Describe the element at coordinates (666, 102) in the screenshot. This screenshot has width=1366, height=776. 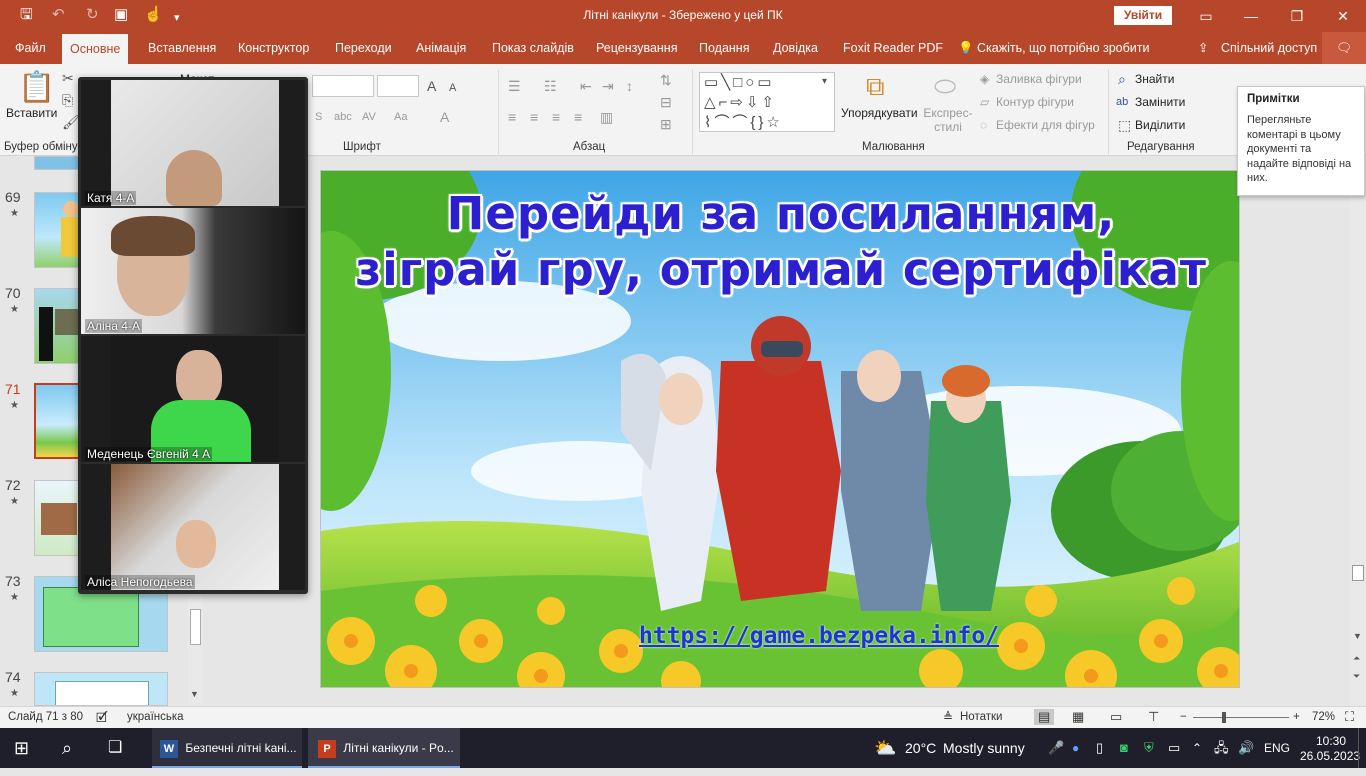
I see `align-text-icon: ⊟` at that location.